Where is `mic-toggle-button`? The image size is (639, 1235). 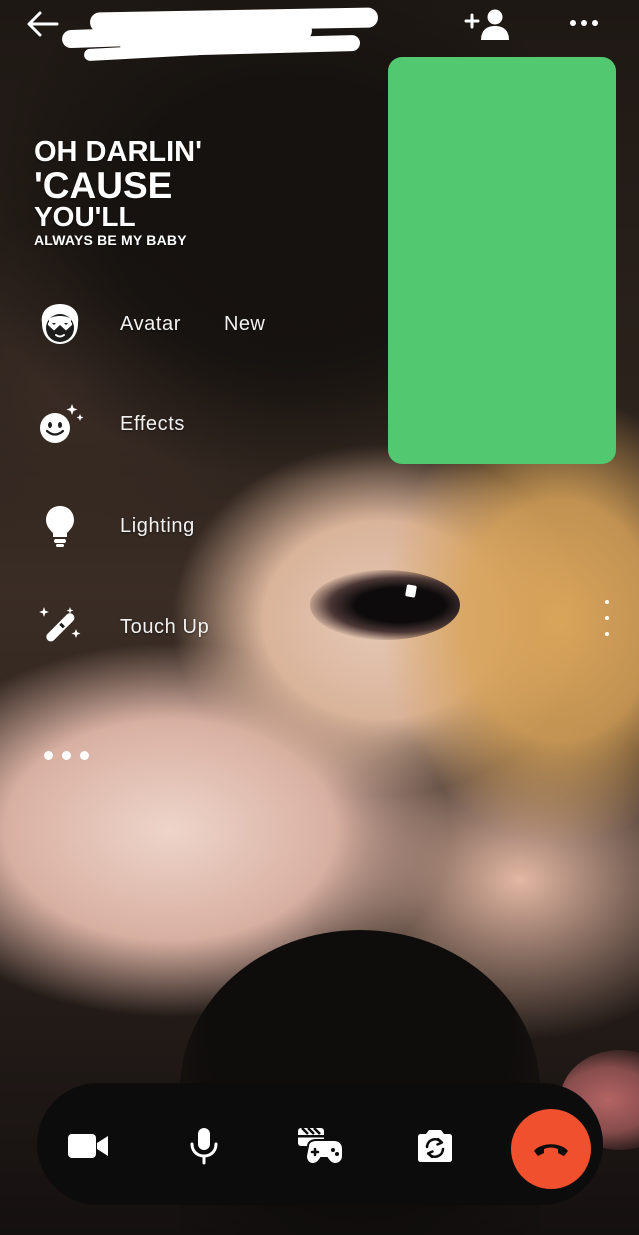 mic-toggle-button is located at coordinates (204, 1146).